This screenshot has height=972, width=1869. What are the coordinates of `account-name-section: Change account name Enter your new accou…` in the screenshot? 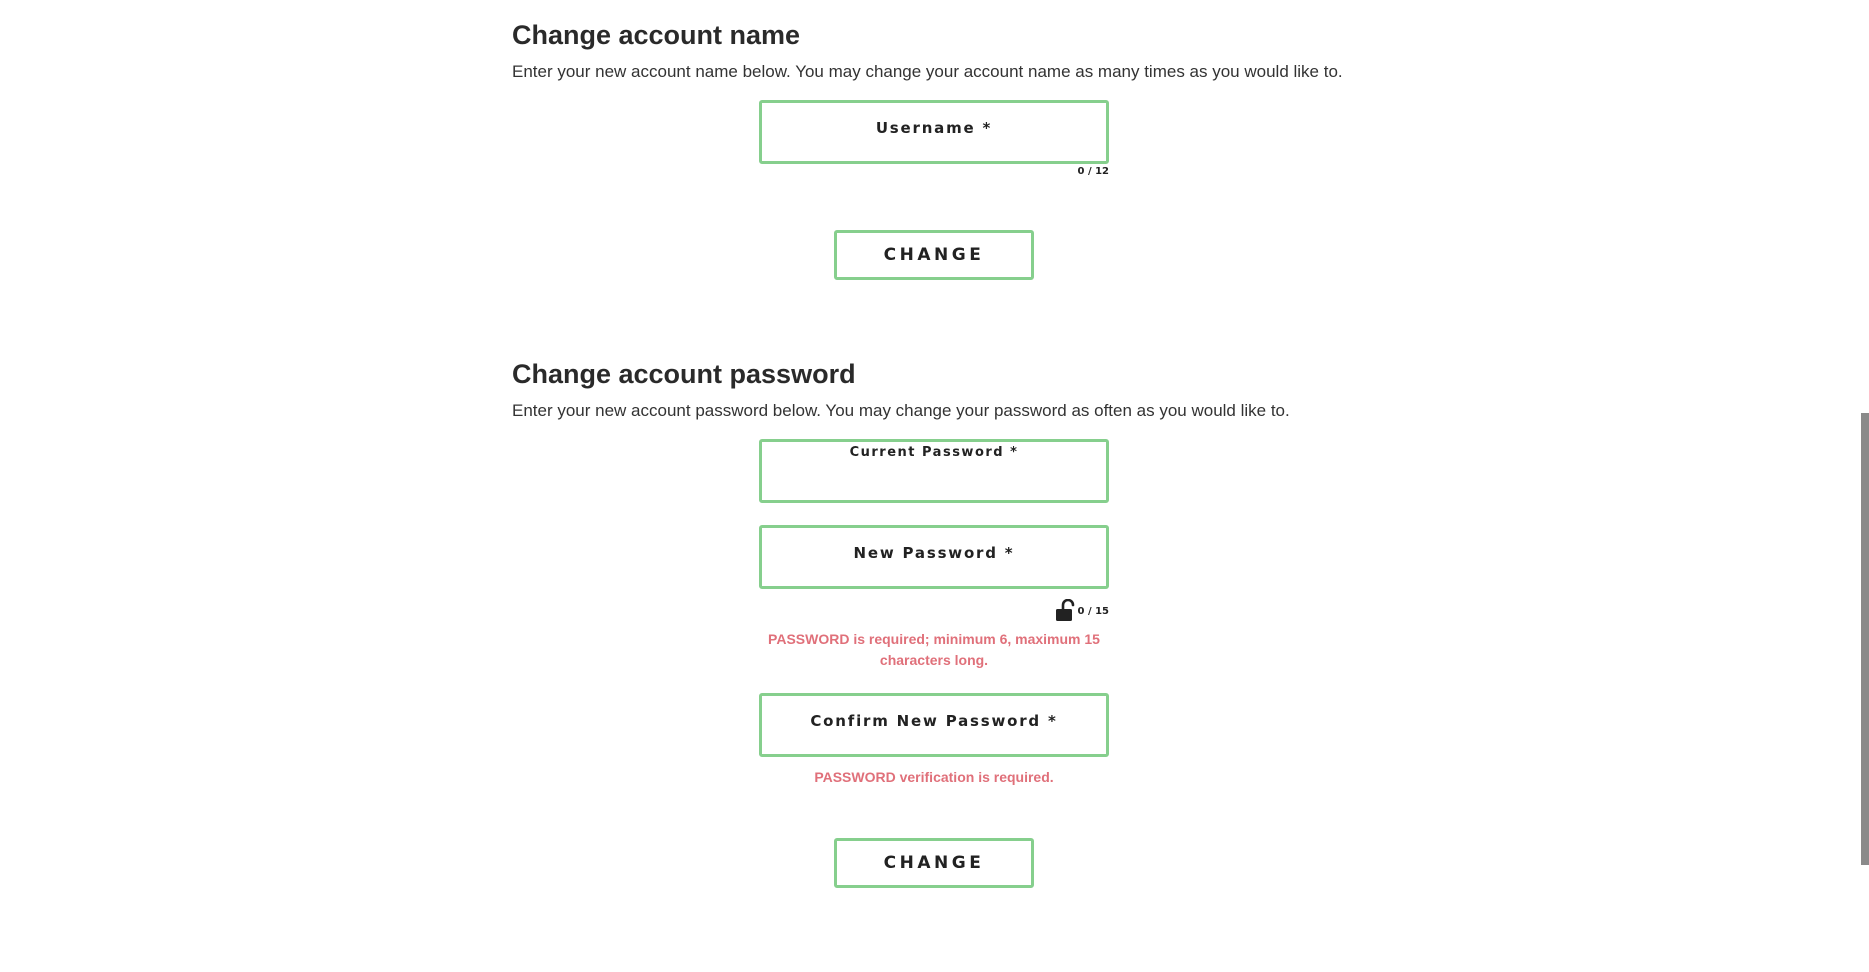 It's located at (962, 51).